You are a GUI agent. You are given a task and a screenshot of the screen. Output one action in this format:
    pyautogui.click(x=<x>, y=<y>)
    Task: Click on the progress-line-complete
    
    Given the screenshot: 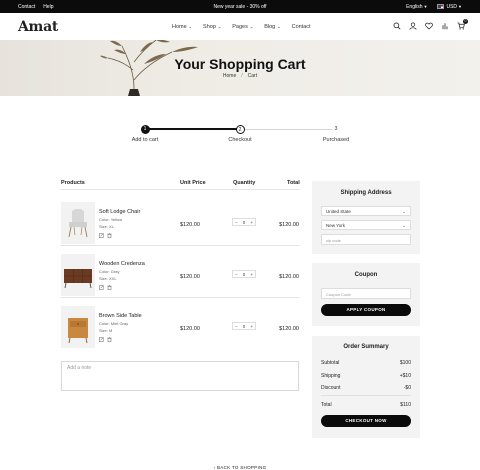 What is the action you would take?
    pyautogui.click(x=192, y=129)
    